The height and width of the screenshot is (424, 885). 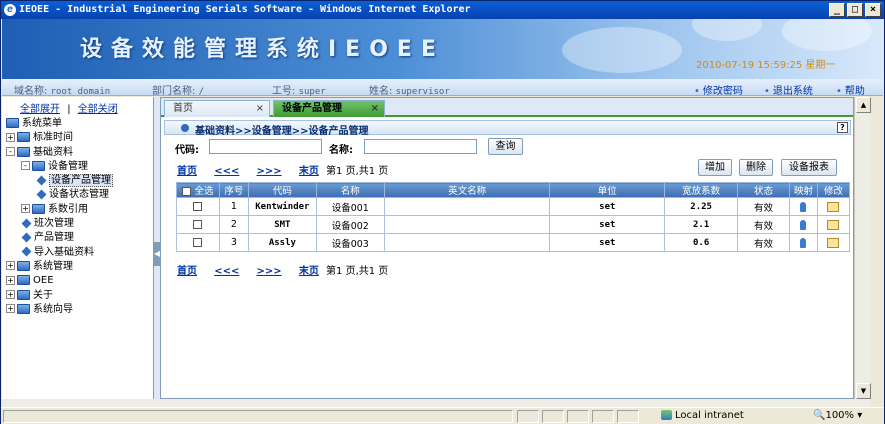 What do you see at coordinates (505, 146) in the screenshot?
I see `query-button: 查询` at bounding box center [505, 146].